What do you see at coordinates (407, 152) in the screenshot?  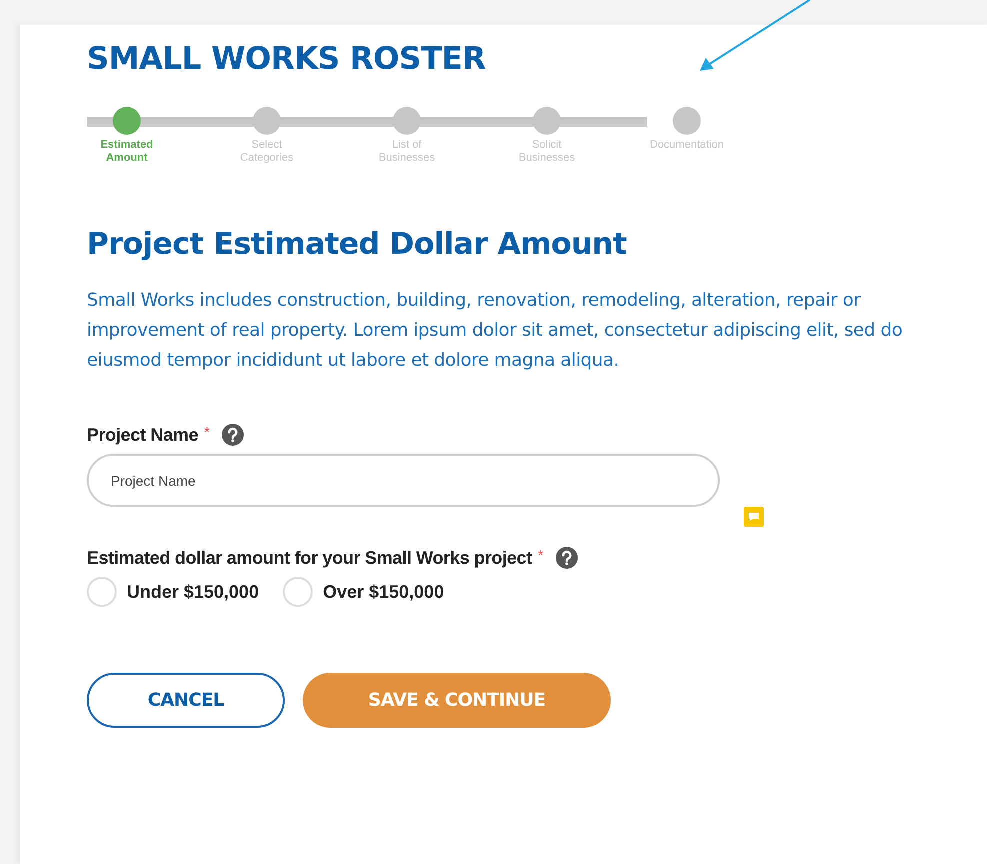 I see `step-label: List of Businesses` at bounding box center [407, 152].